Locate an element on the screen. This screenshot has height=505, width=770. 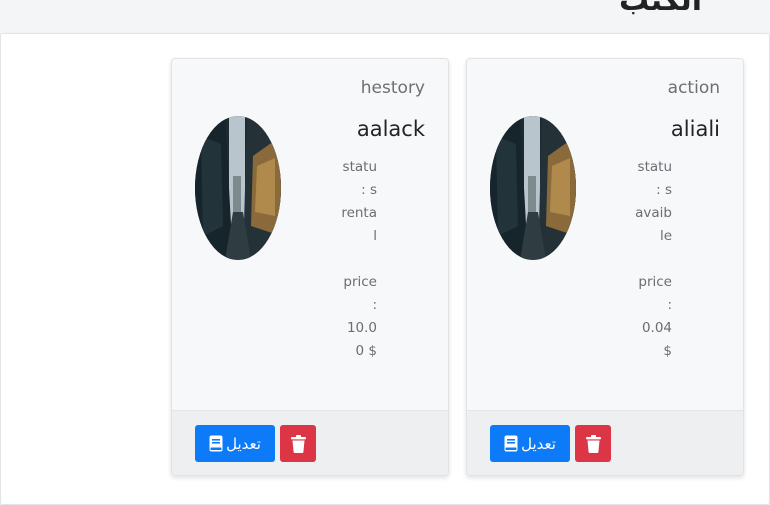
price-value: 10.0$ 0 is located at coordinates (361, 339).